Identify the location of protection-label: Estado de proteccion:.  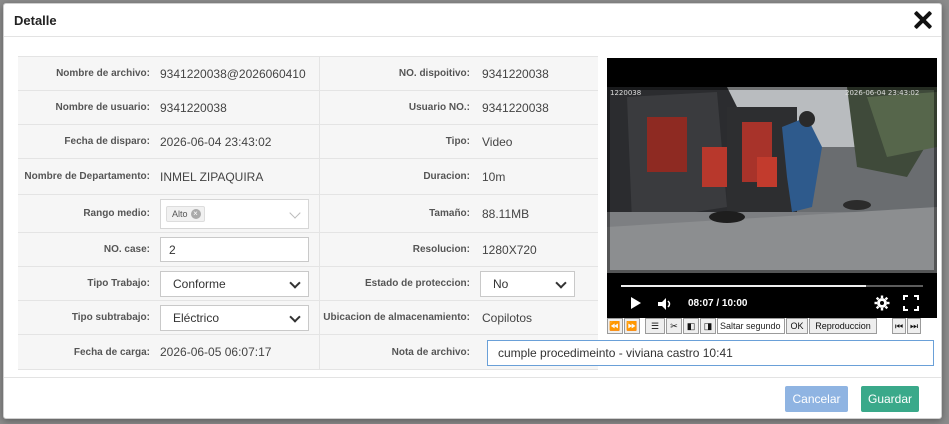
(417, 283).